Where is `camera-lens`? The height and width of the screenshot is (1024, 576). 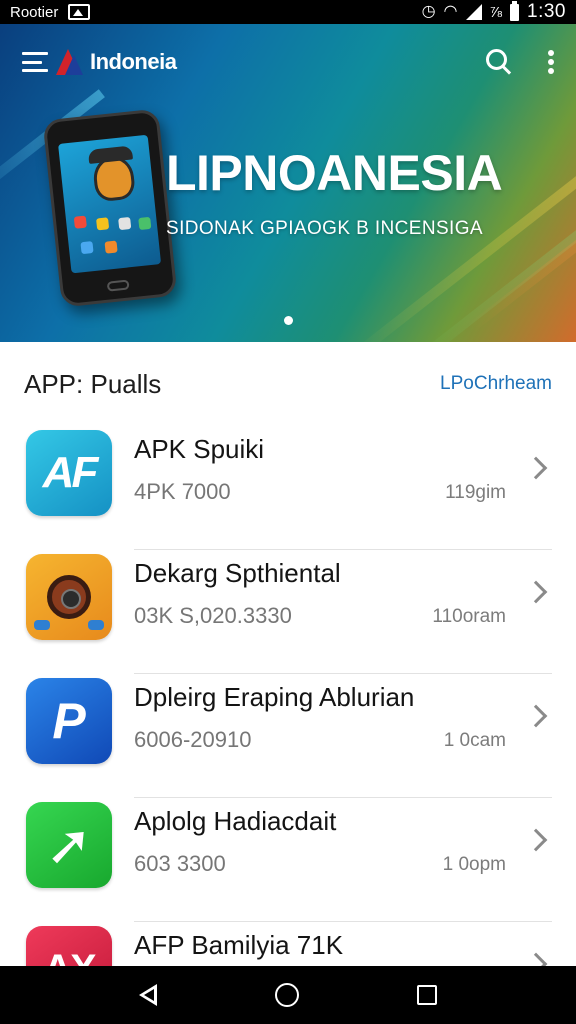
camera-lens is located at coordinates (69, 597).